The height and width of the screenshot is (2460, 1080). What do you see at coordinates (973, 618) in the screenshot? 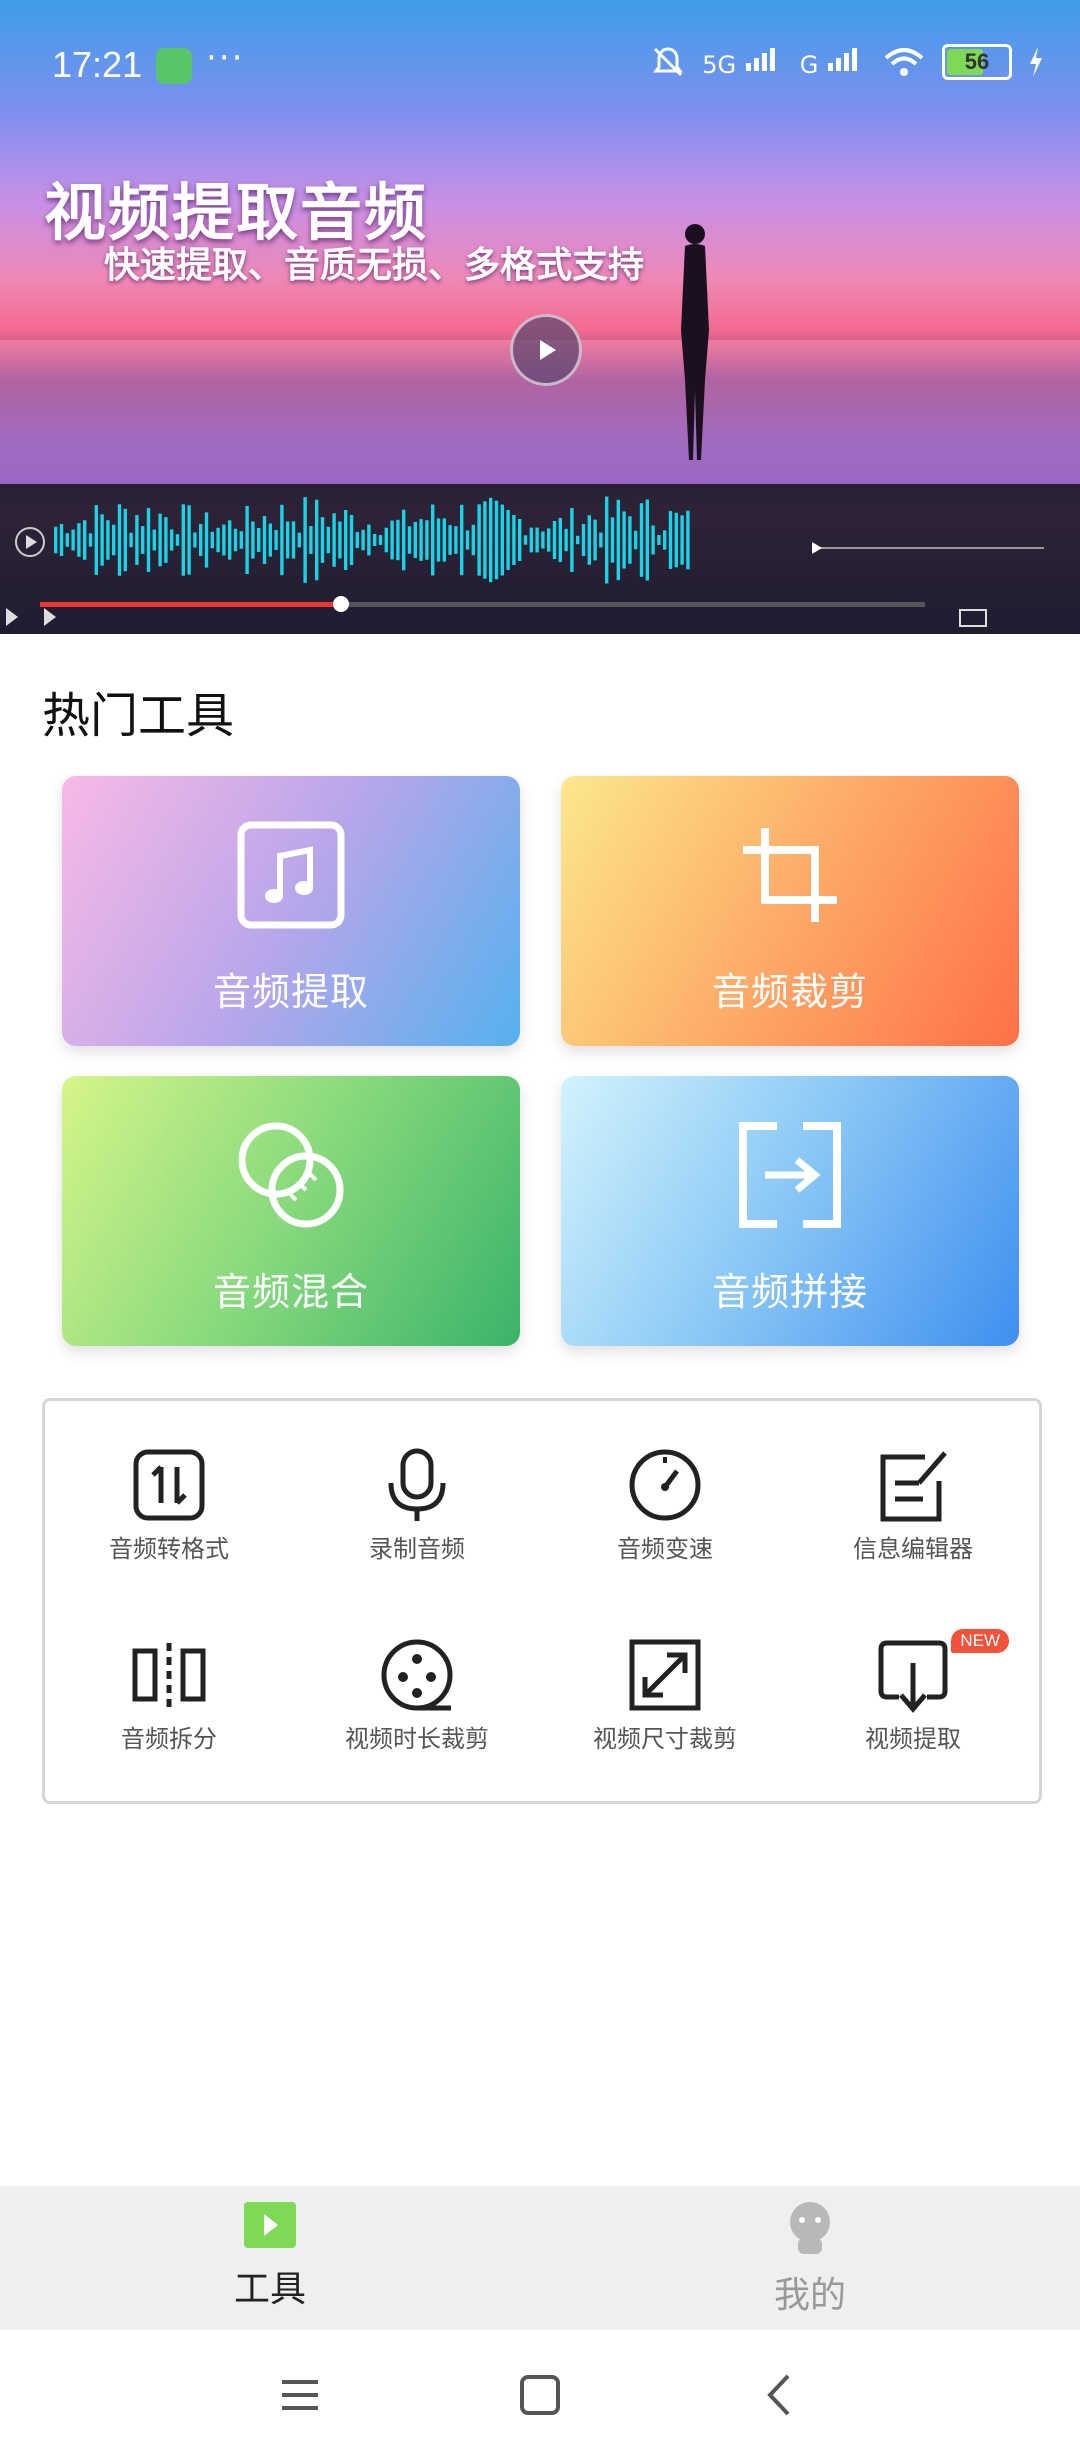
I see `fullscreen-icon` at bounding box center [973, 618].